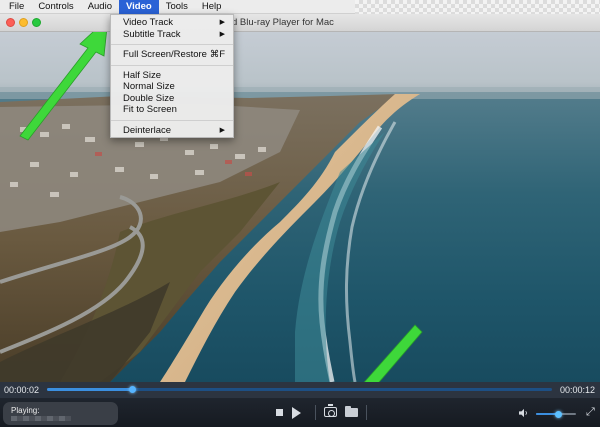 The height and width of the screenshot is (427, 600). I want to click on blurred-title, so click(41, 418).